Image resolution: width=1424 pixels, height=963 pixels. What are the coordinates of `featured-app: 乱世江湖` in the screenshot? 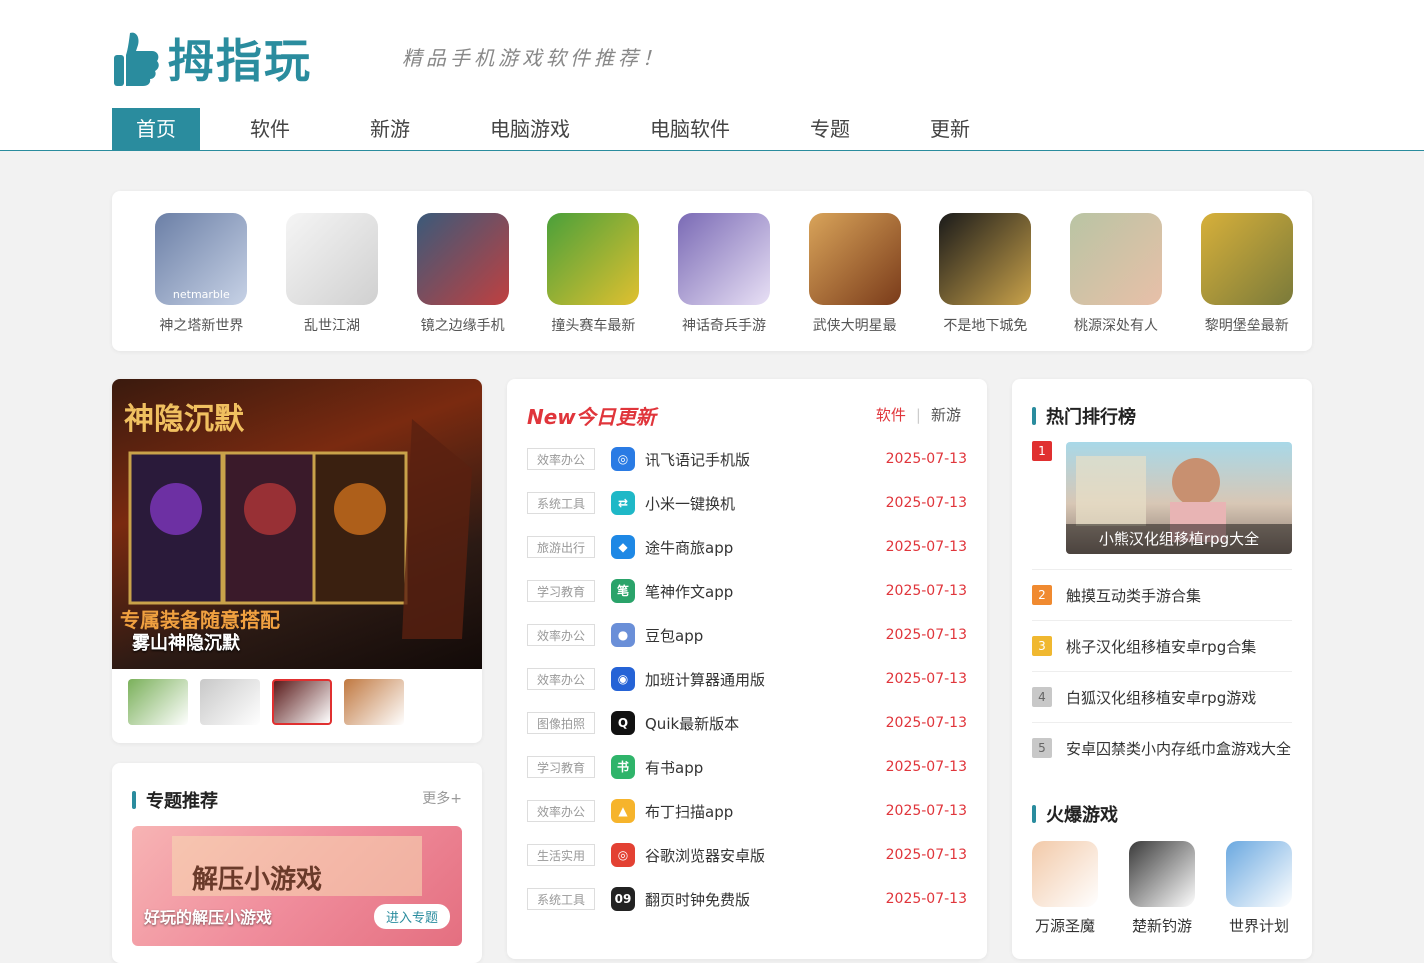 It's located at (332, 282).